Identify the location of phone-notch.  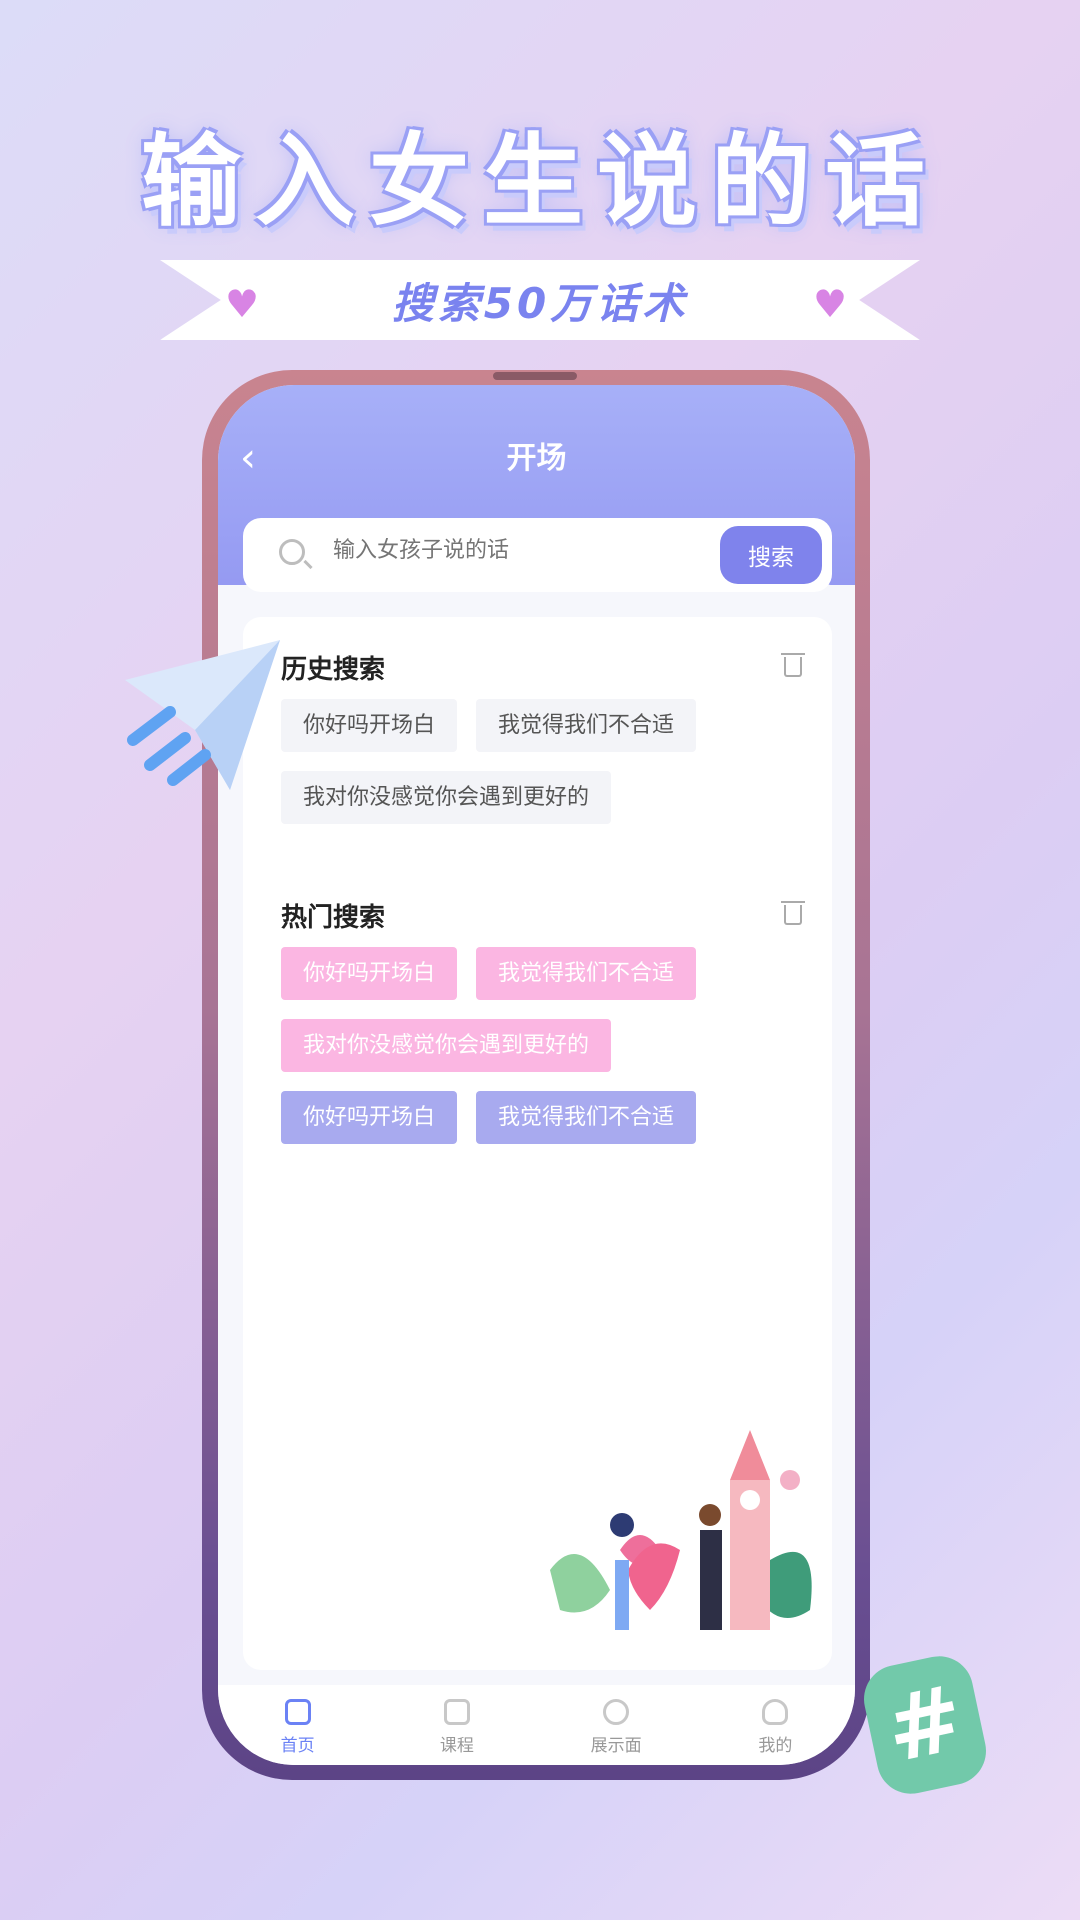
(535, 376).